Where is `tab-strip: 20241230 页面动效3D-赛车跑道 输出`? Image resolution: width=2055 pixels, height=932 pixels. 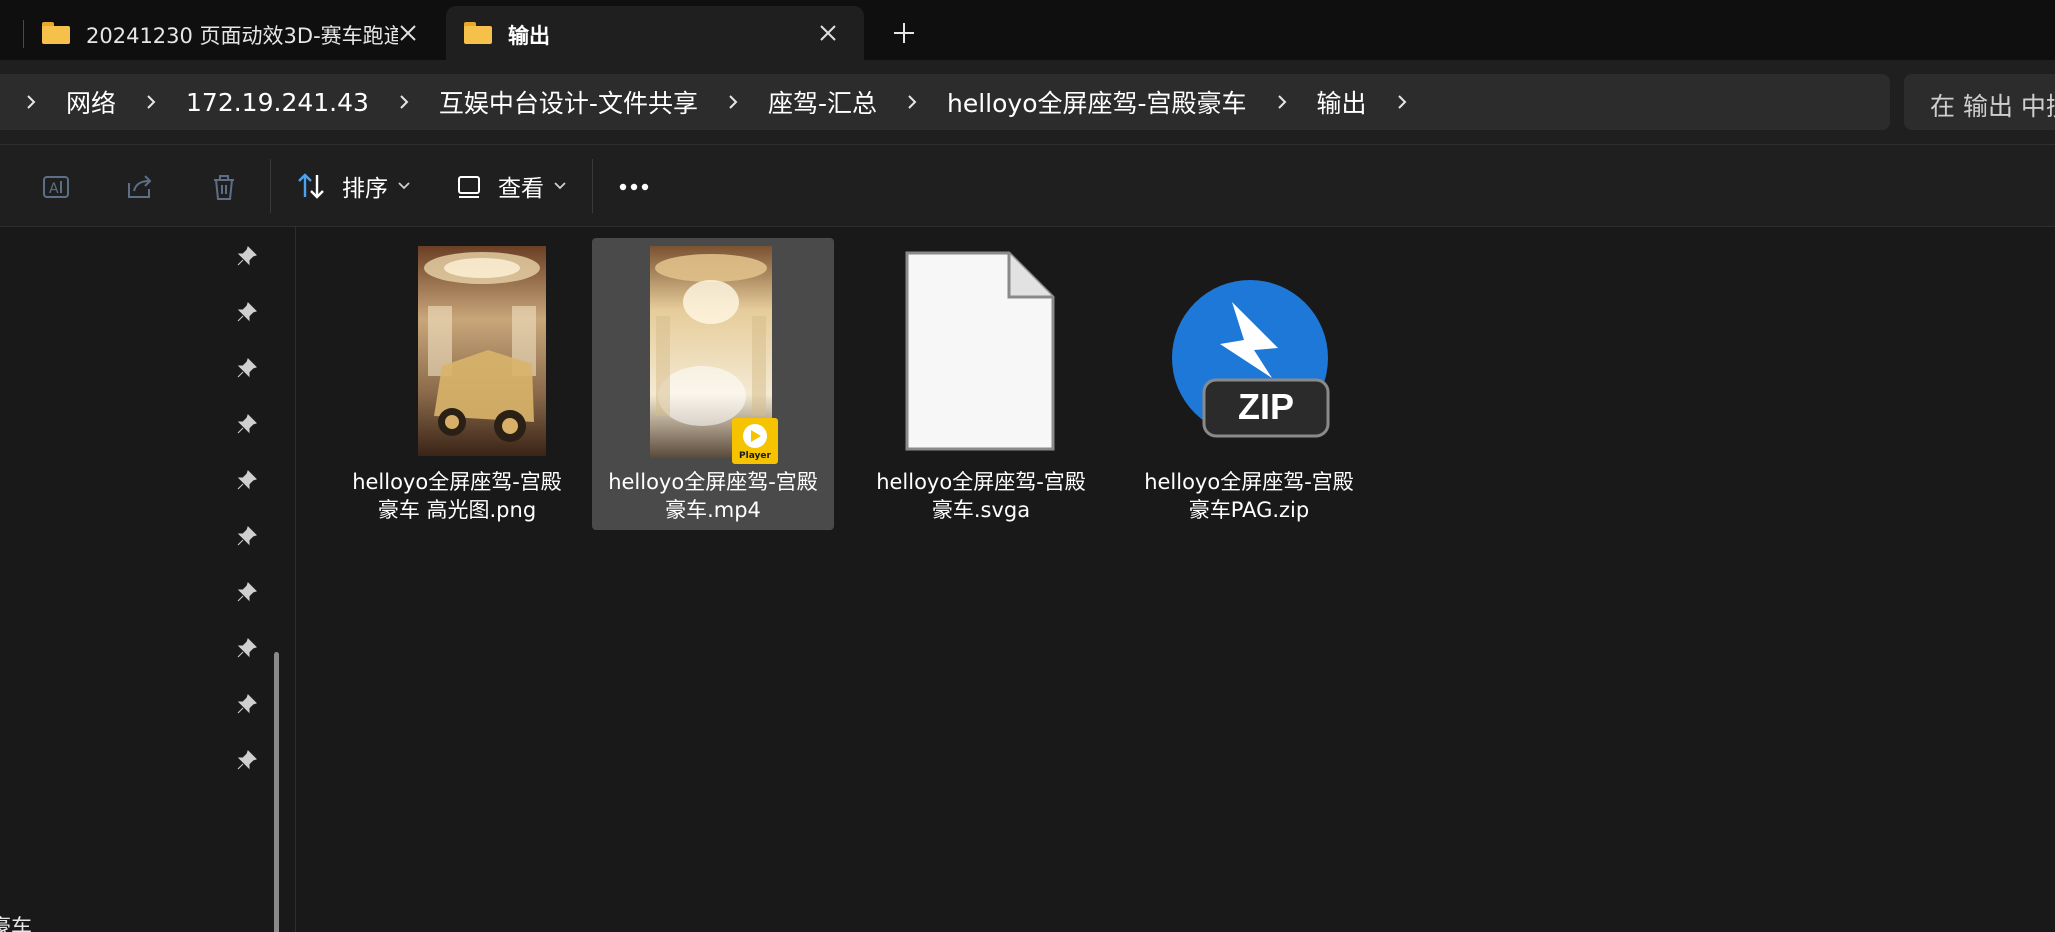
tab-strip: 20241230 页面动效3D-赛车跑道 输出 is located at coordinates (1027, 30).